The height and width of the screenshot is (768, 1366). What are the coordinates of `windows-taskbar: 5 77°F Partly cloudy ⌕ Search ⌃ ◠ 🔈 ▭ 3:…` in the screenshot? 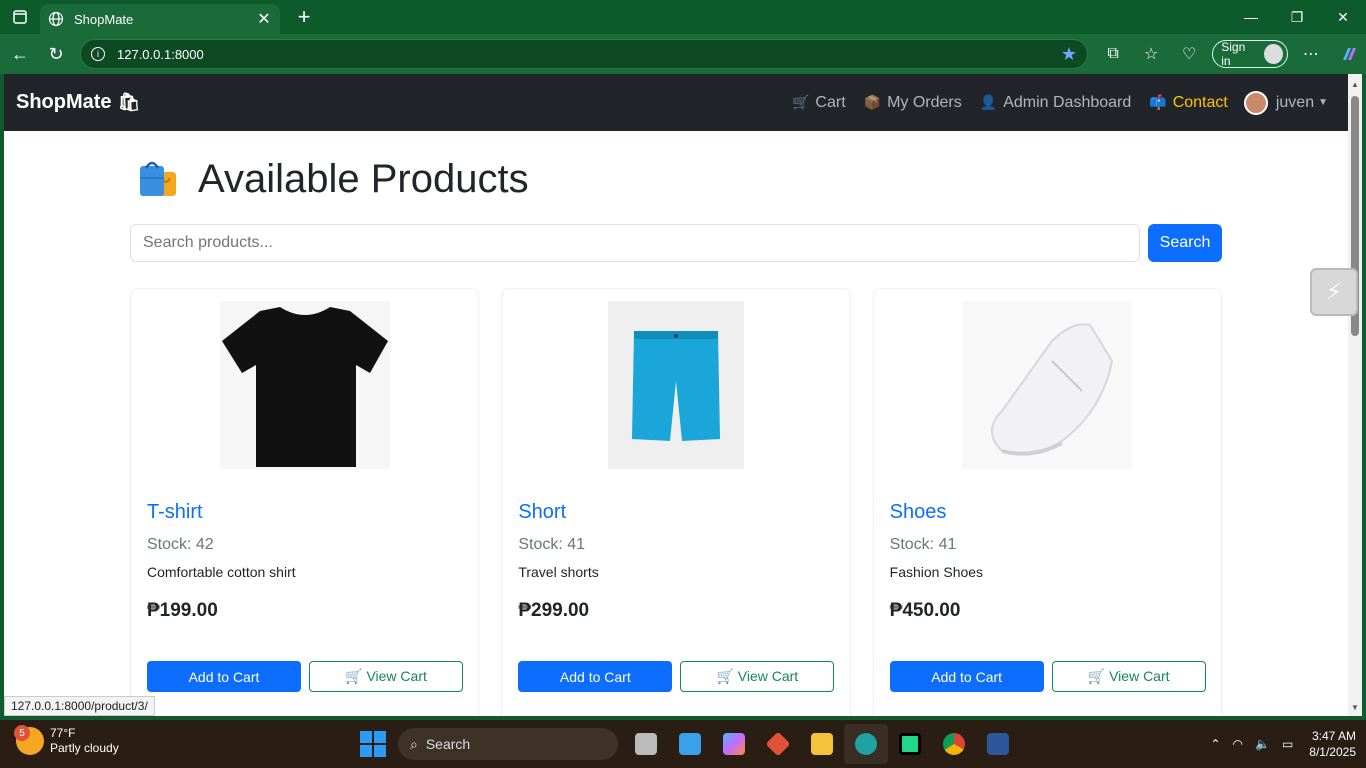 It's located at (683, 744).